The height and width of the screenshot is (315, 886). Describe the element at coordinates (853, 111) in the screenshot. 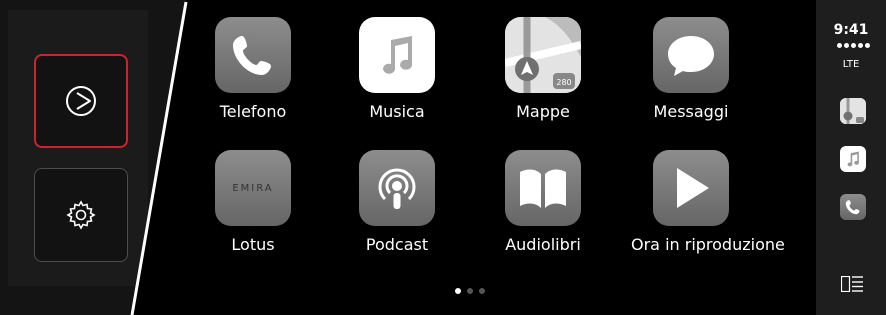

I see `recent-maps-icon` at that location.